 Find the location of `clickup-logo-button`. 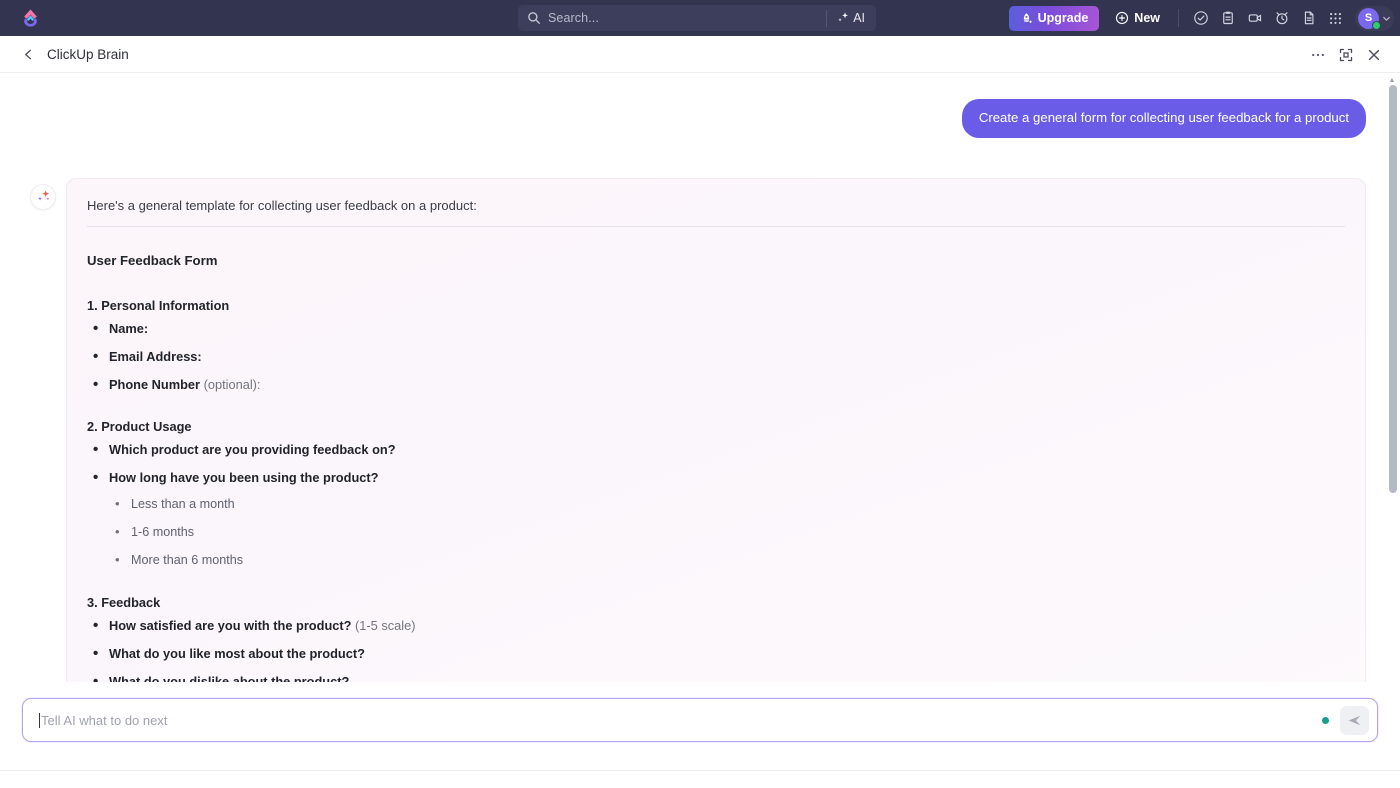

clickup-logo-button is located at coordinates (30, 18).